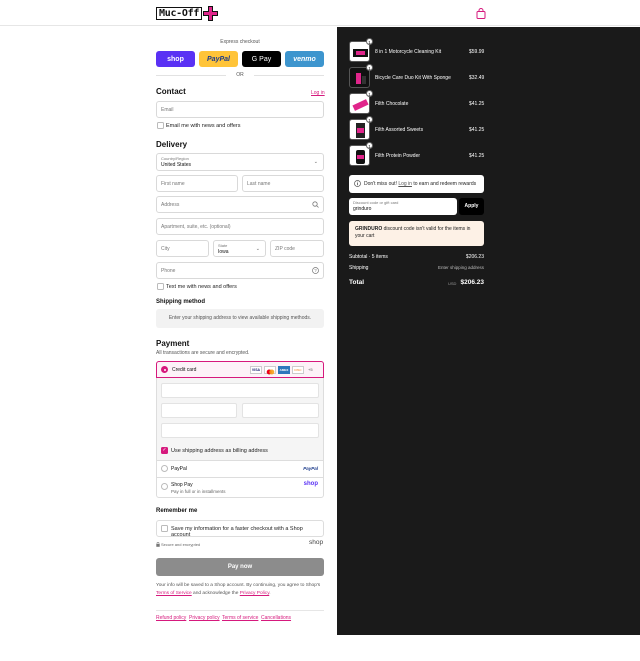 The width and height of the screenshot is (640, 661). I want to click on apply-button: Apply, so click(471, 206).